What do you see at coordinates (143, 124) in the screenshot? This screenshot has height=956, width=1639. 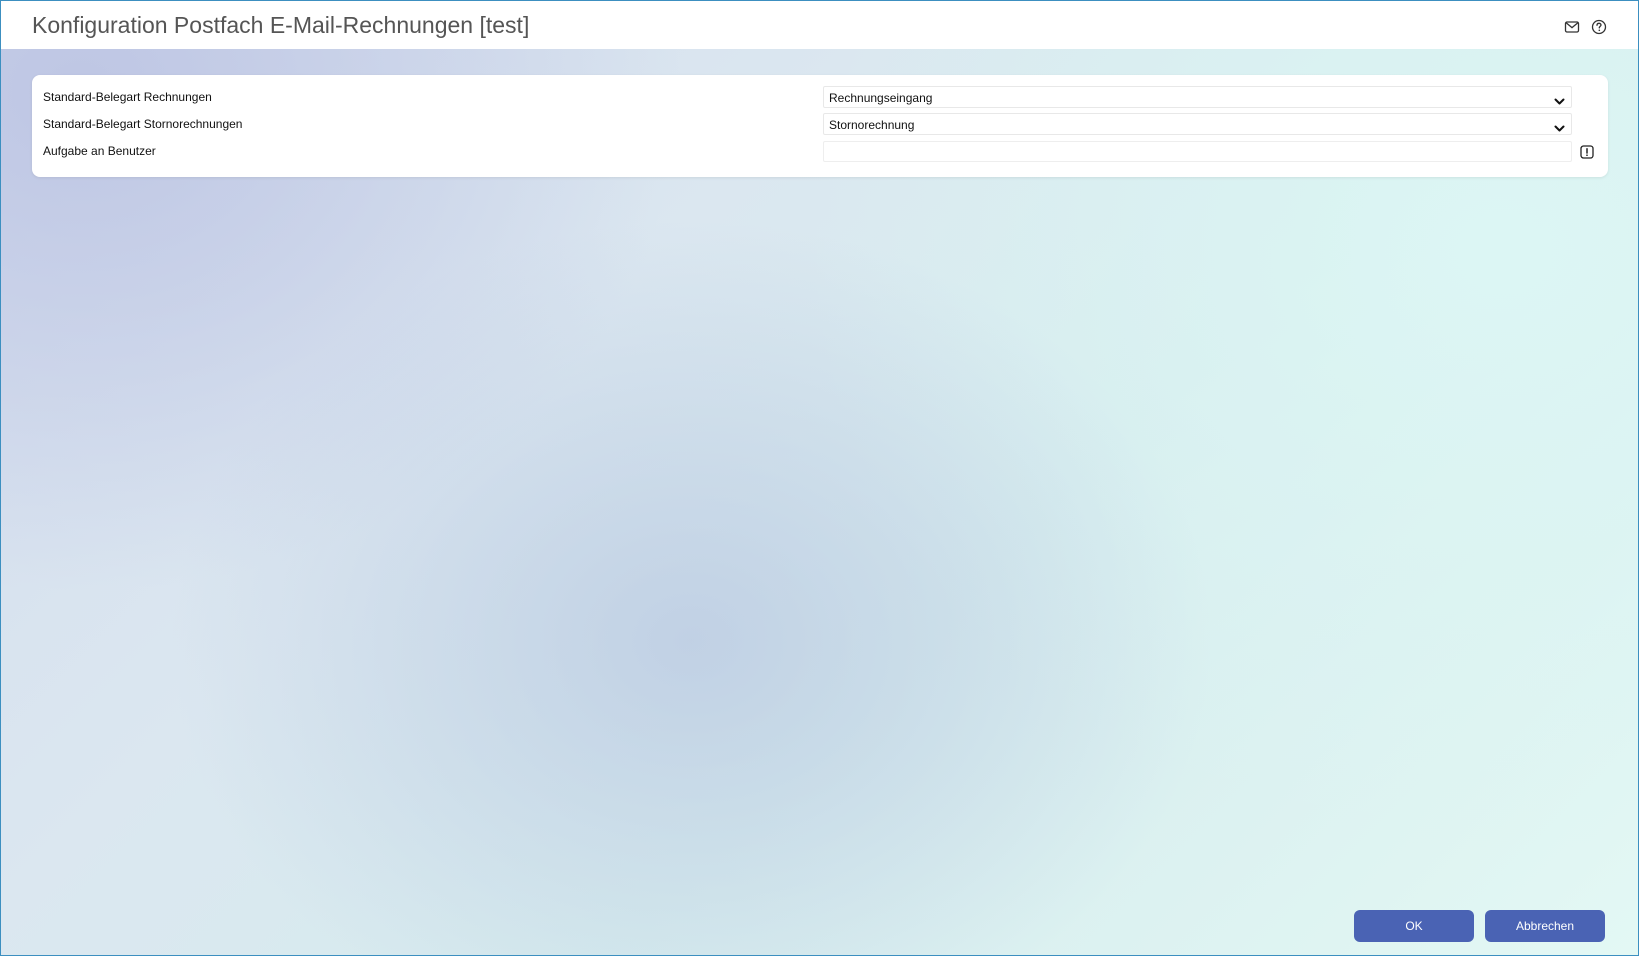 I see `field-label: Standard-Belegart Stornorechnungen` at bounding box center [143, 124].